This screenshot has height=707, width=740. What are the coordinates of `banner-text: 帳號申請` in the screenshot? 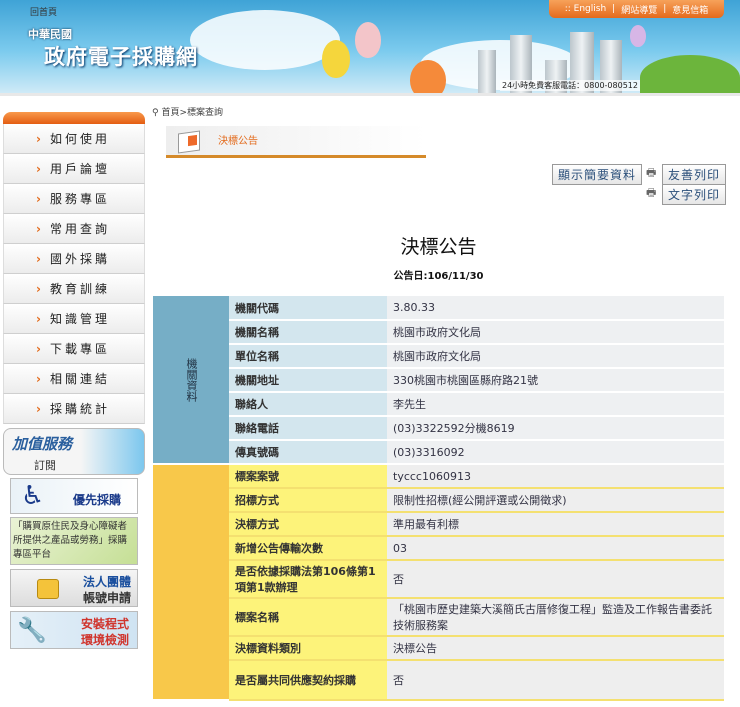 It's located at (107, 598).